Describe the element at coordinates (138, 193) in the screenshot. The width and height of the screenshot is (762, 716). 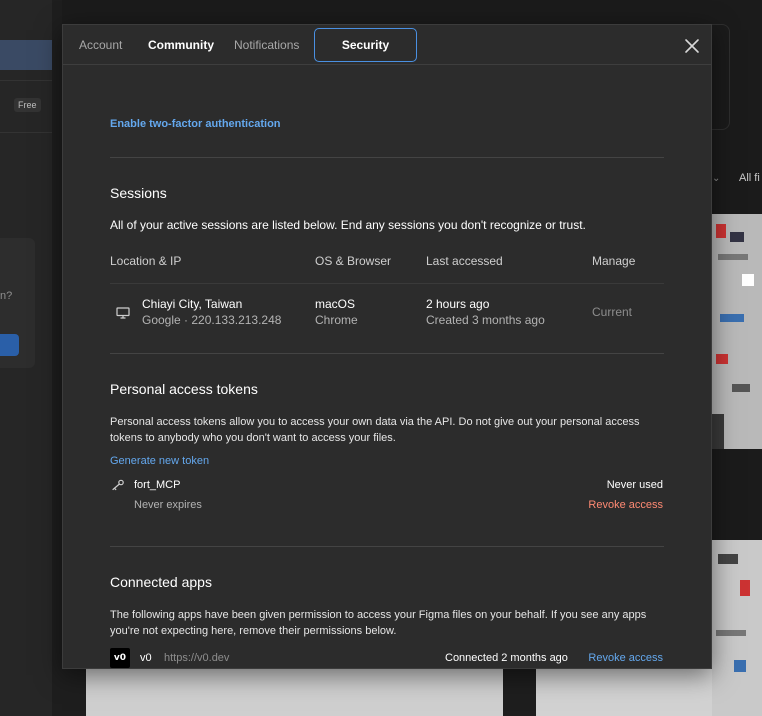
I see `sessions-title: Sessions` at that location.